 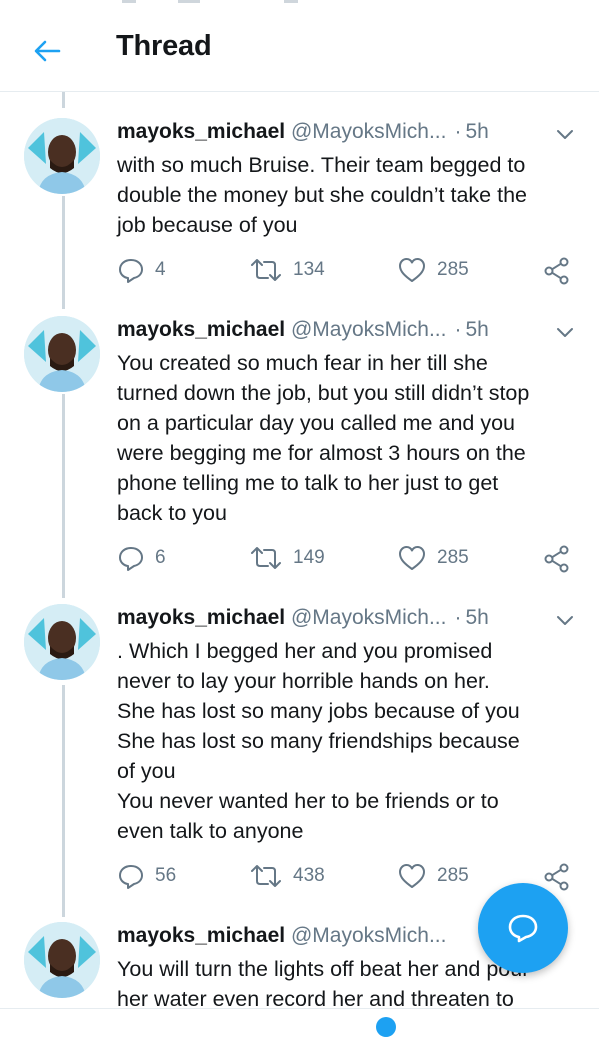 I want to click on reply-count: 56, so click(x=166, y=875).